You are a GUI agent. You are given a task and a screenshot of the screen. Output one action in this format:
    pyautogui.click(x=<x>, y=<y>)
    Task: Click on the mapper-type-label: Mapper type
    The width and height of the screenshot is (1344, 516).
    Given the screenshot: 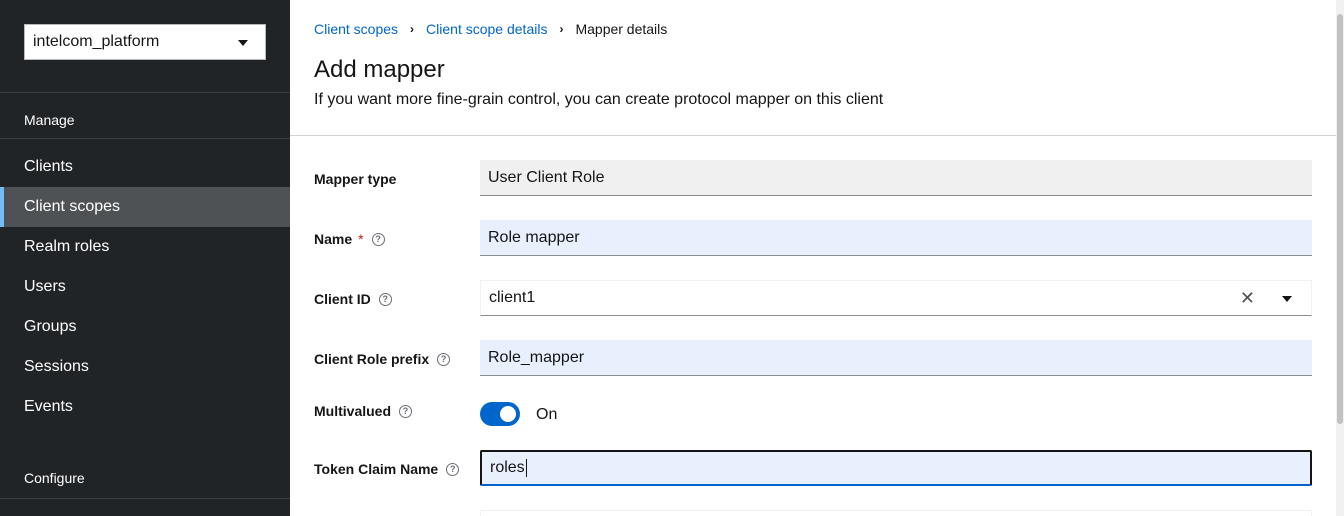 What is the action you would take?
    pyautogui.click(x=355, y=179)
    